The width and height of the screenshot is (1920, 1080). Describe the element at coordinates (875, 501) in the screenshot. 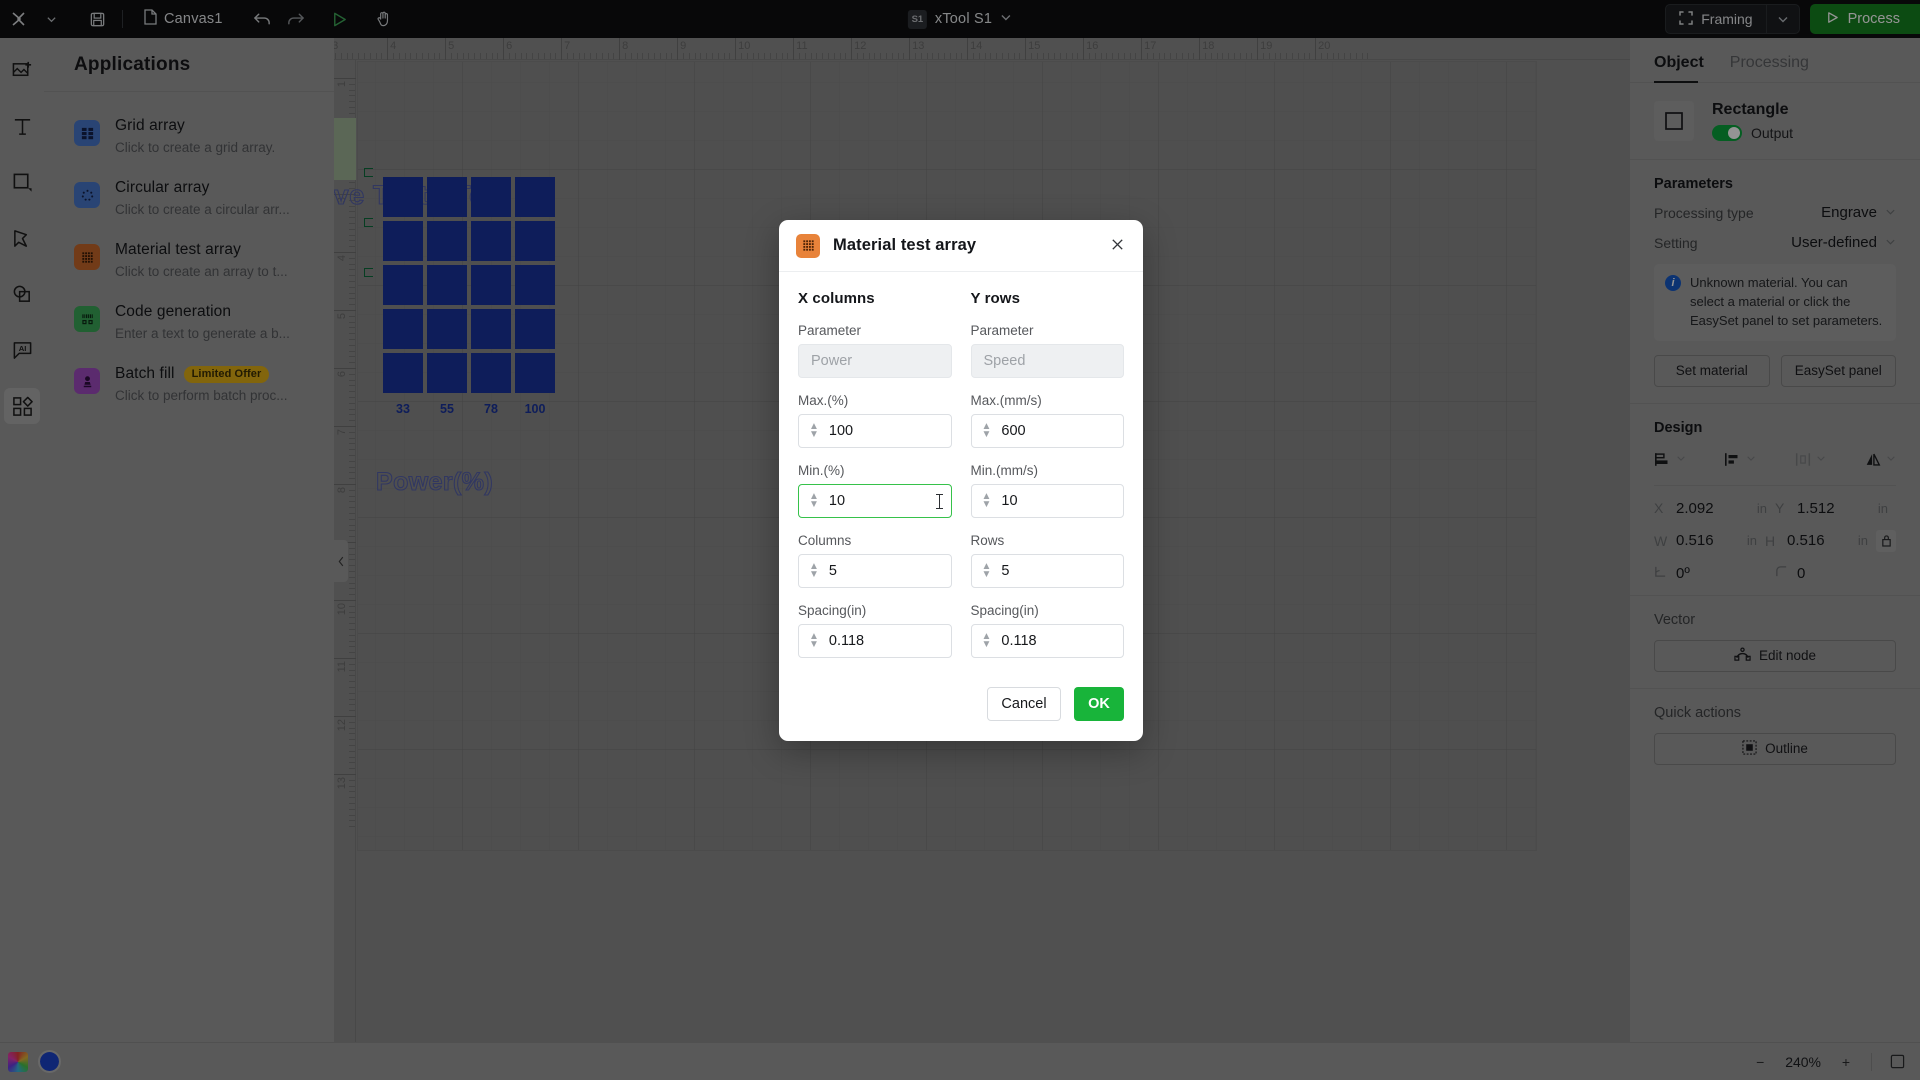

I see `x-min-input: ▲ ▼ 10` at that location.